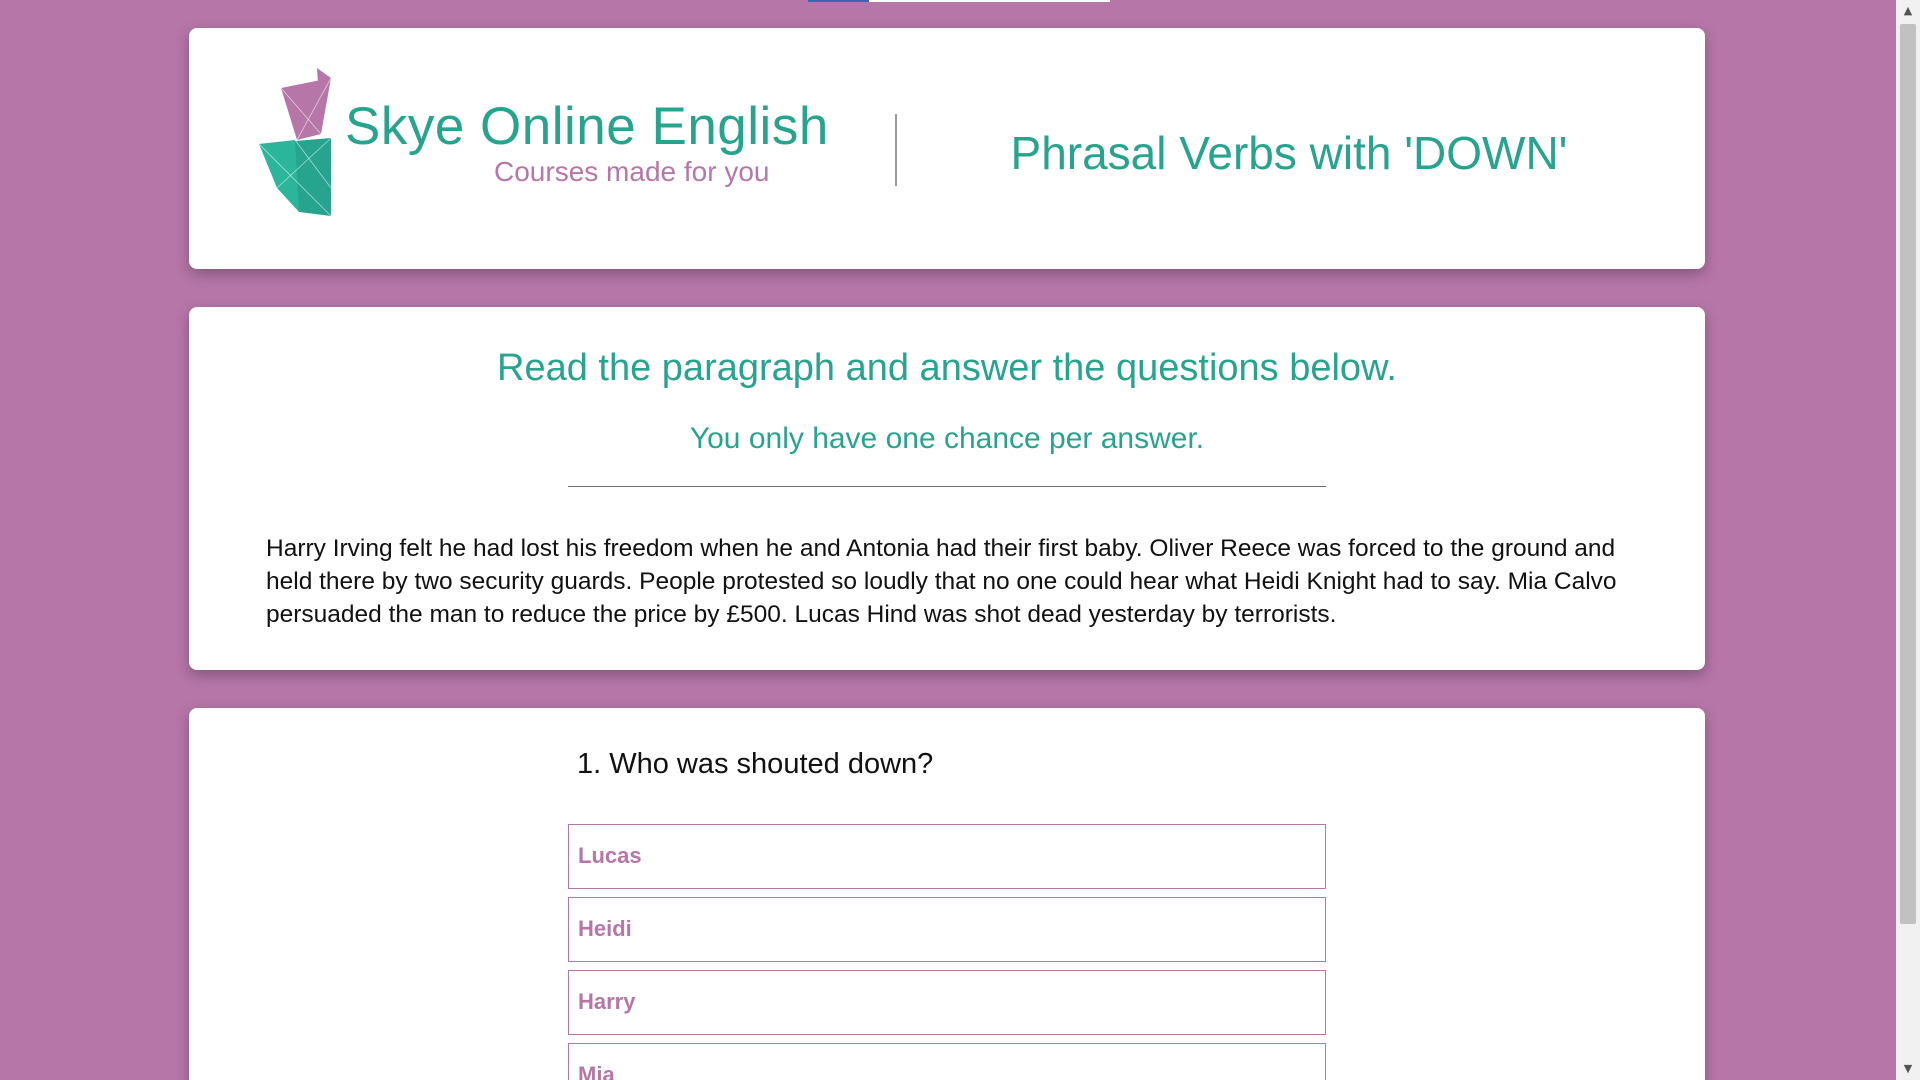 This screenshot has height=1080, width=1920. Describe the element at coordinates (1908, 11) in the screenshot. I see `scroll-up-icon: ▲` at that location.